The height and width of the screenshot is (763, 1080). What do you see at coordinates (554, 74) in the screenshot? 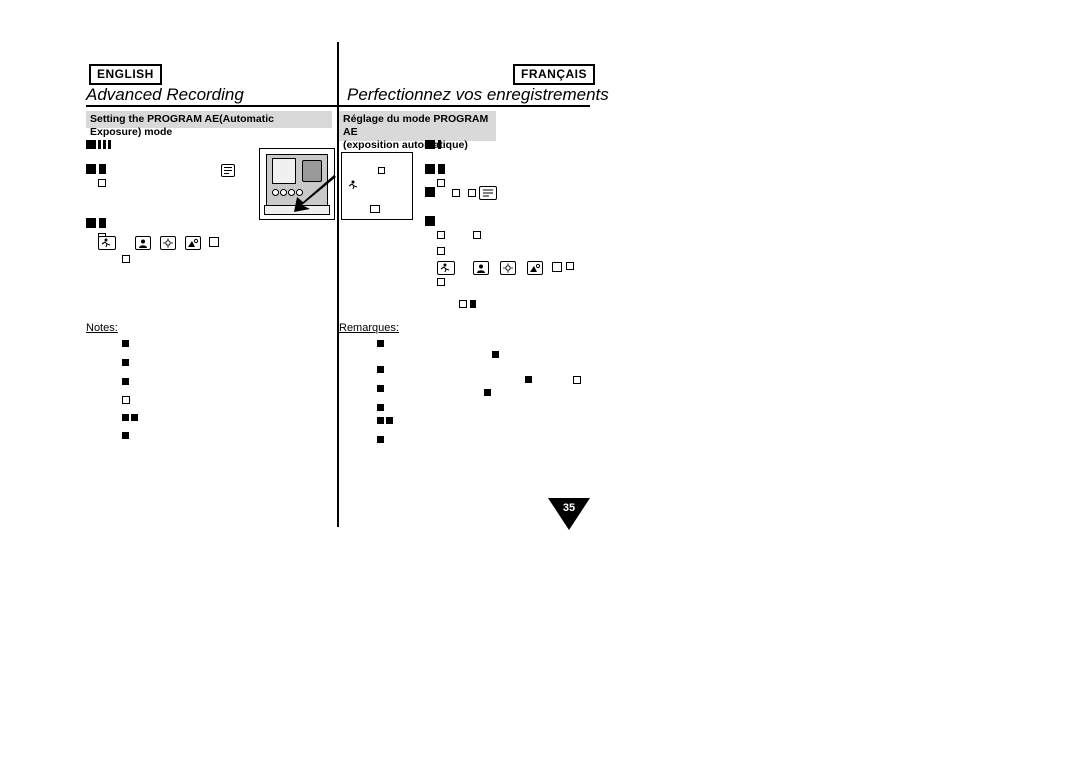
I see `language-badge-french: FRANÇAIS` at bounding box center [554, 74].